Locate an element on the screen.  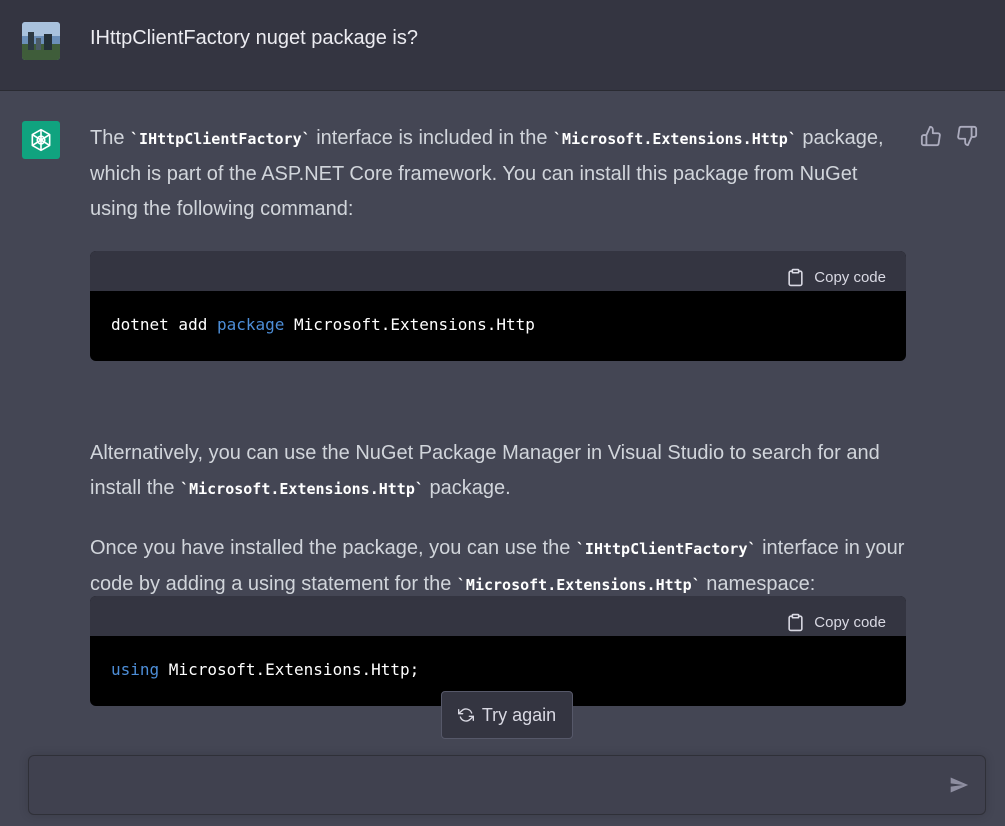
code-keyword: package is located at coordinates (250, 324).